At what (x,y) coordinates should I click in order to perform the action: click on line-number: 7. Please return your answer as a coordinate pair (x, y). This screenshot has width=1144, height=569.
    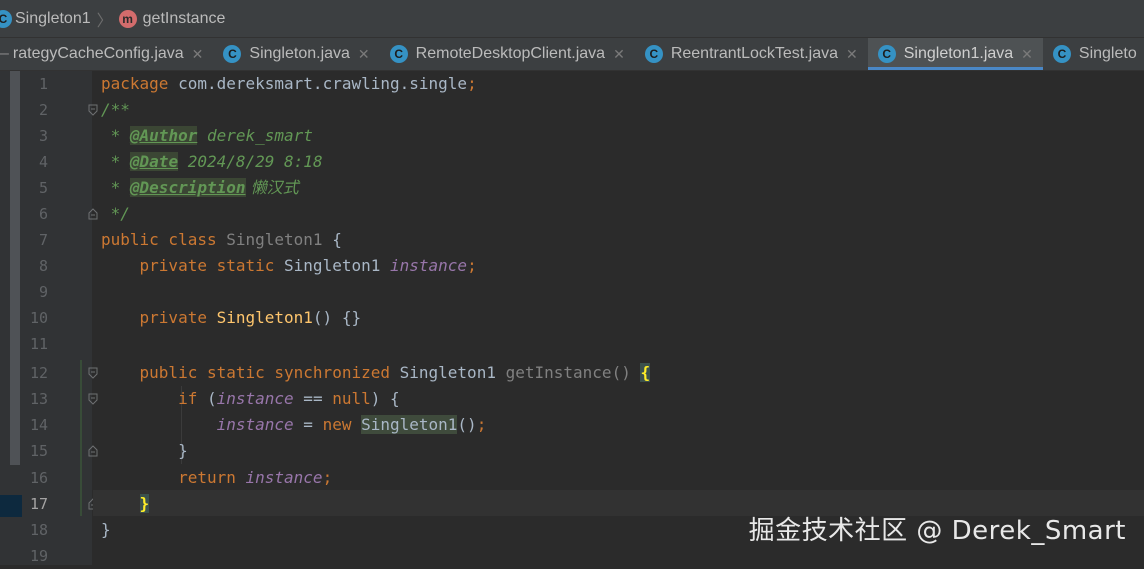
    Looking at the image, I should click on (43, 240).